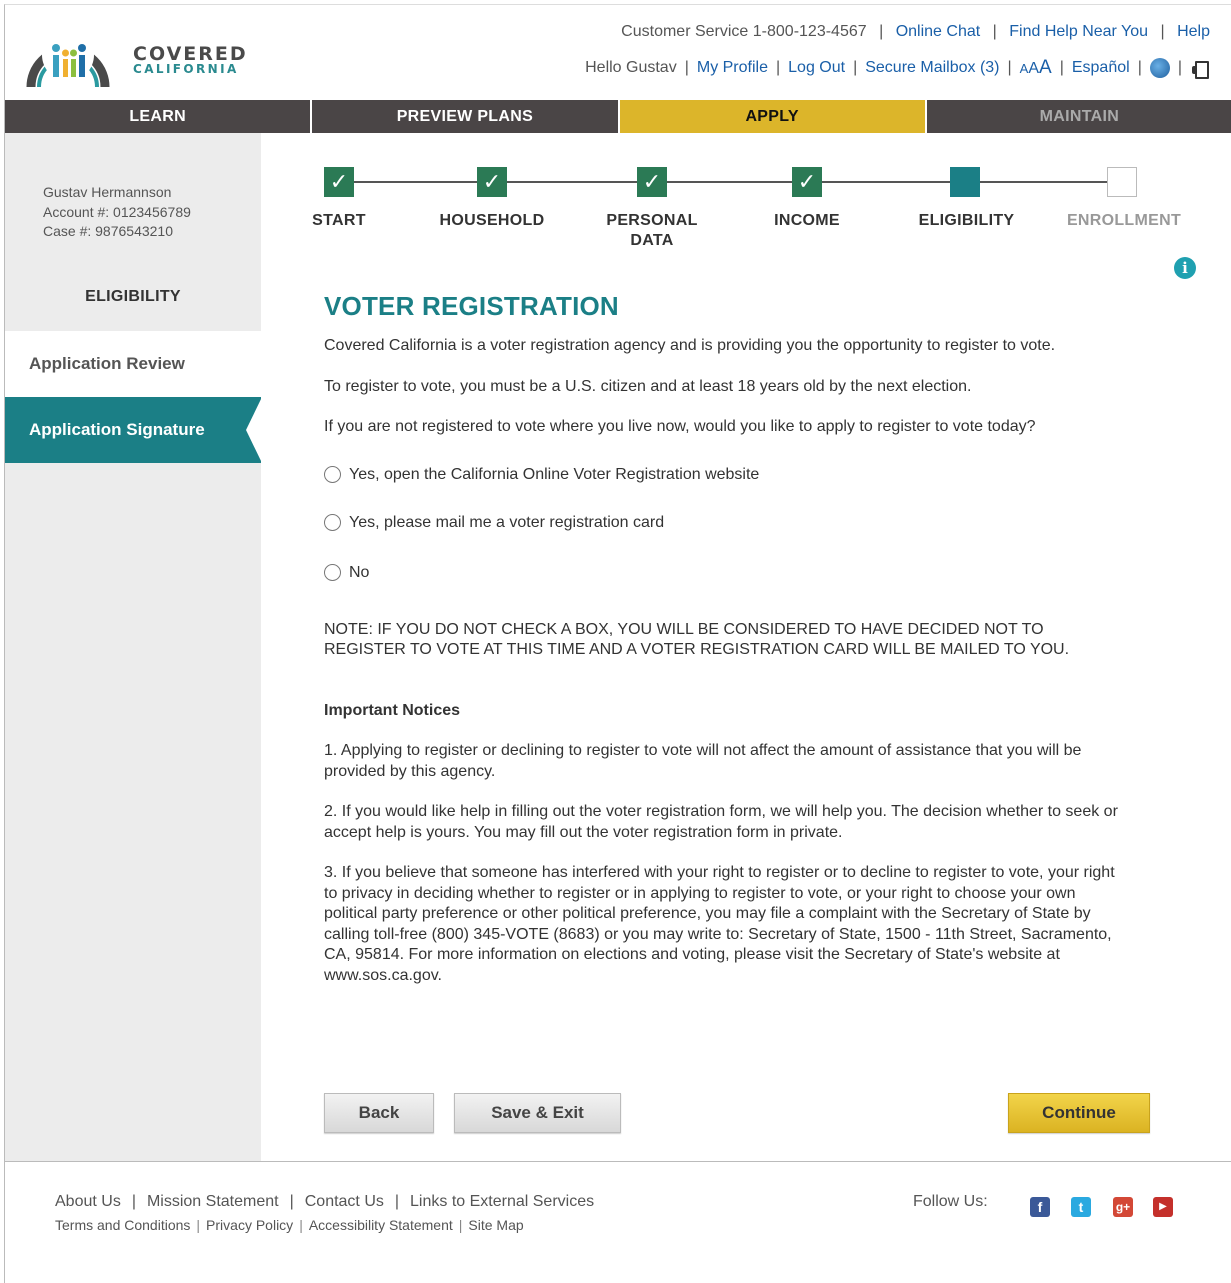  What do you see at coordinates (1079, 1113) in the screenshot?
I see `continue-button: Continue` at bounding box center [1079, 1113].